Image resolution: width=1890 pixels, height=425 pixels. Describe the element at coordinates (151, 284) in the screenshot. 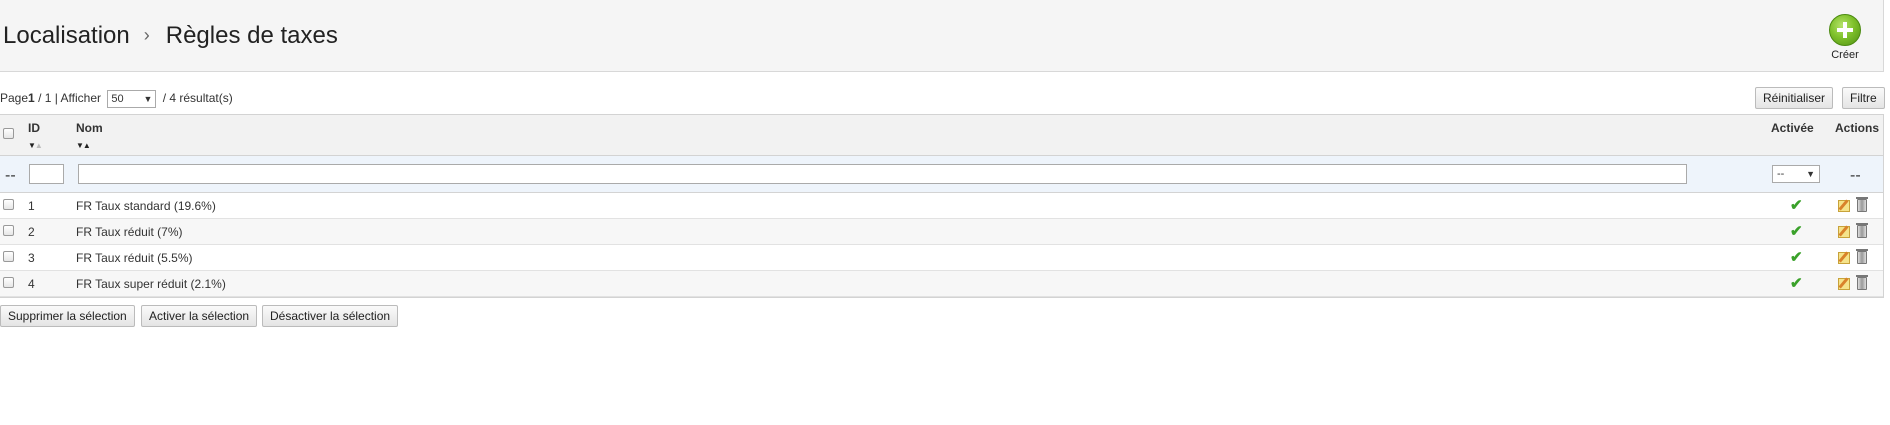

I see `row-name: FR Taux super réduit (2.1%)` at that location.